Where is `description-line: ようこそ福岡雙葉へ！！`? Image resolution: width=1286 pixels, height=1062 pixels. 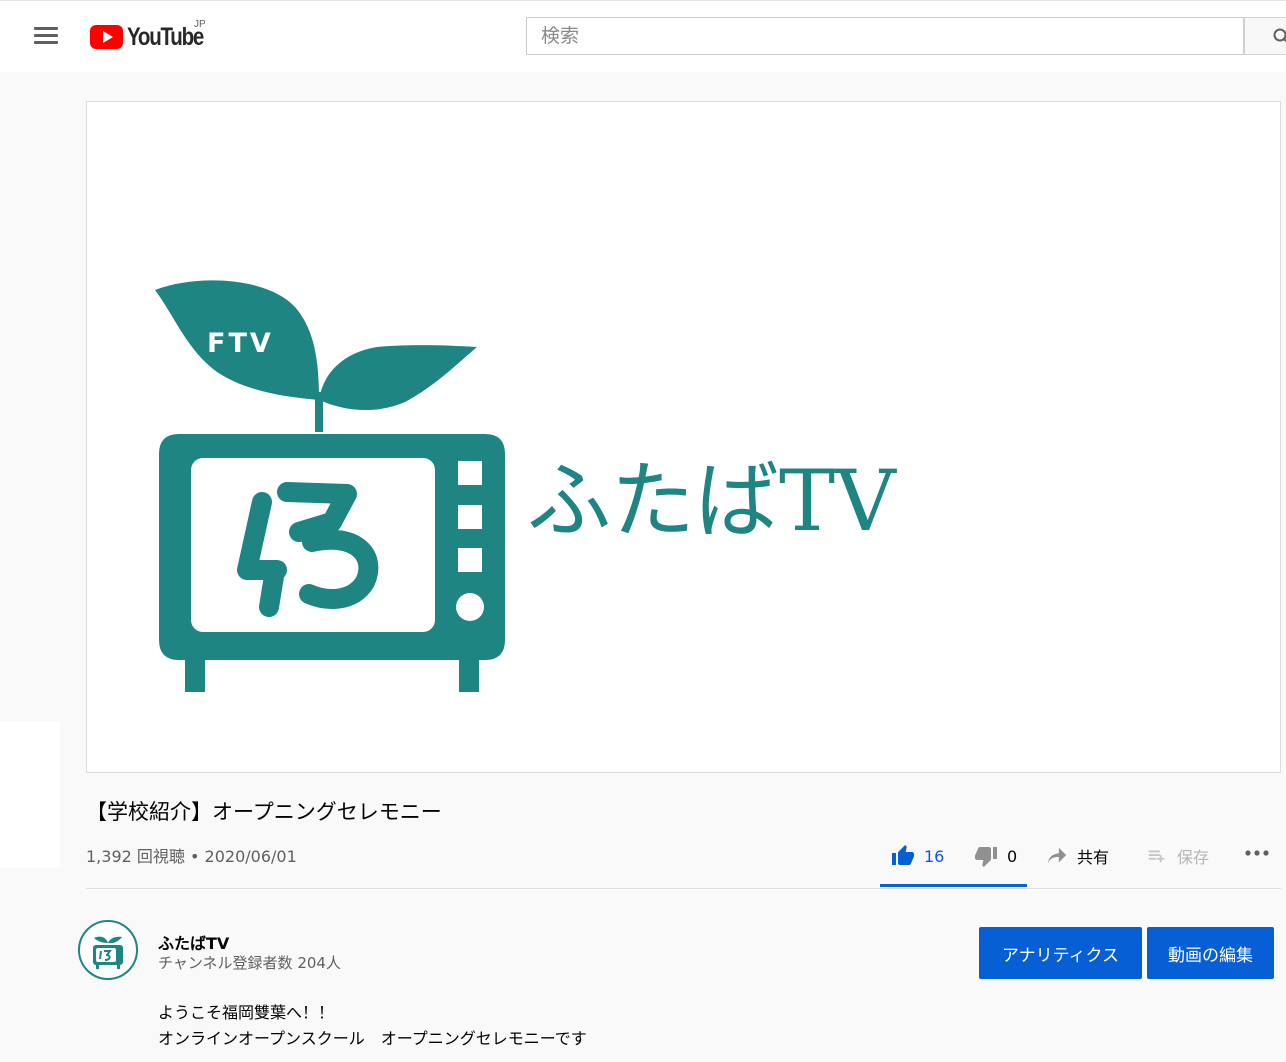
description-line: ようこそ福岡雙葉へ！！ is located at coordinates (246, 1012).